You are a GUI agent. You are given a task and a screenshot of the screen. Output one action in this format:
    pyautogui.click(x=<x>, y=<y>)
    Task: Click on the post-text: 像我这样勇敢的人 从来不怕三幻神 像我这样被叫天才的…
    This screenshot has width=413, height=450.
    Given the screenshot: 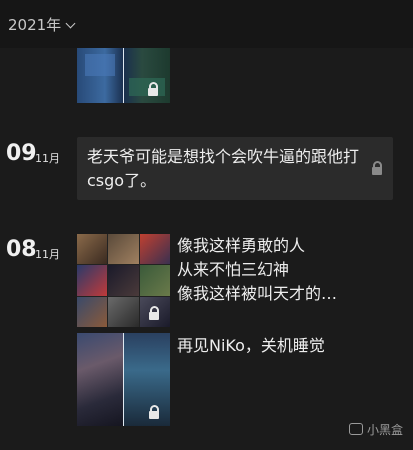 What is the action you would take?
    pyautogui.click(x=287, y=270)
    